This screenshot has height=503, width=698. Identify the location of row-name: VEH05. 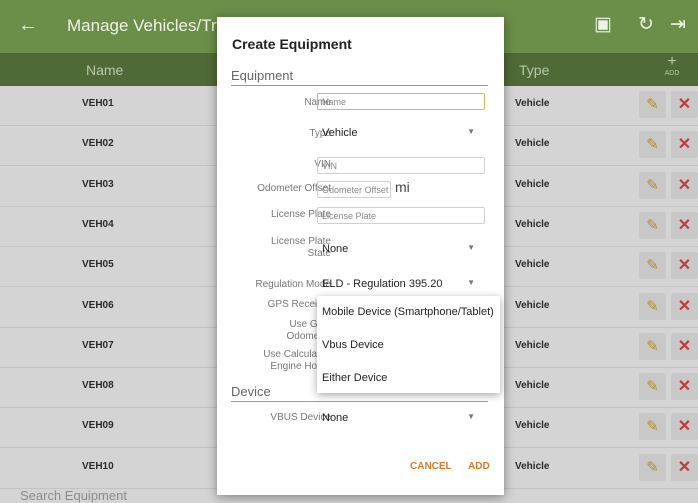
(98, 265).